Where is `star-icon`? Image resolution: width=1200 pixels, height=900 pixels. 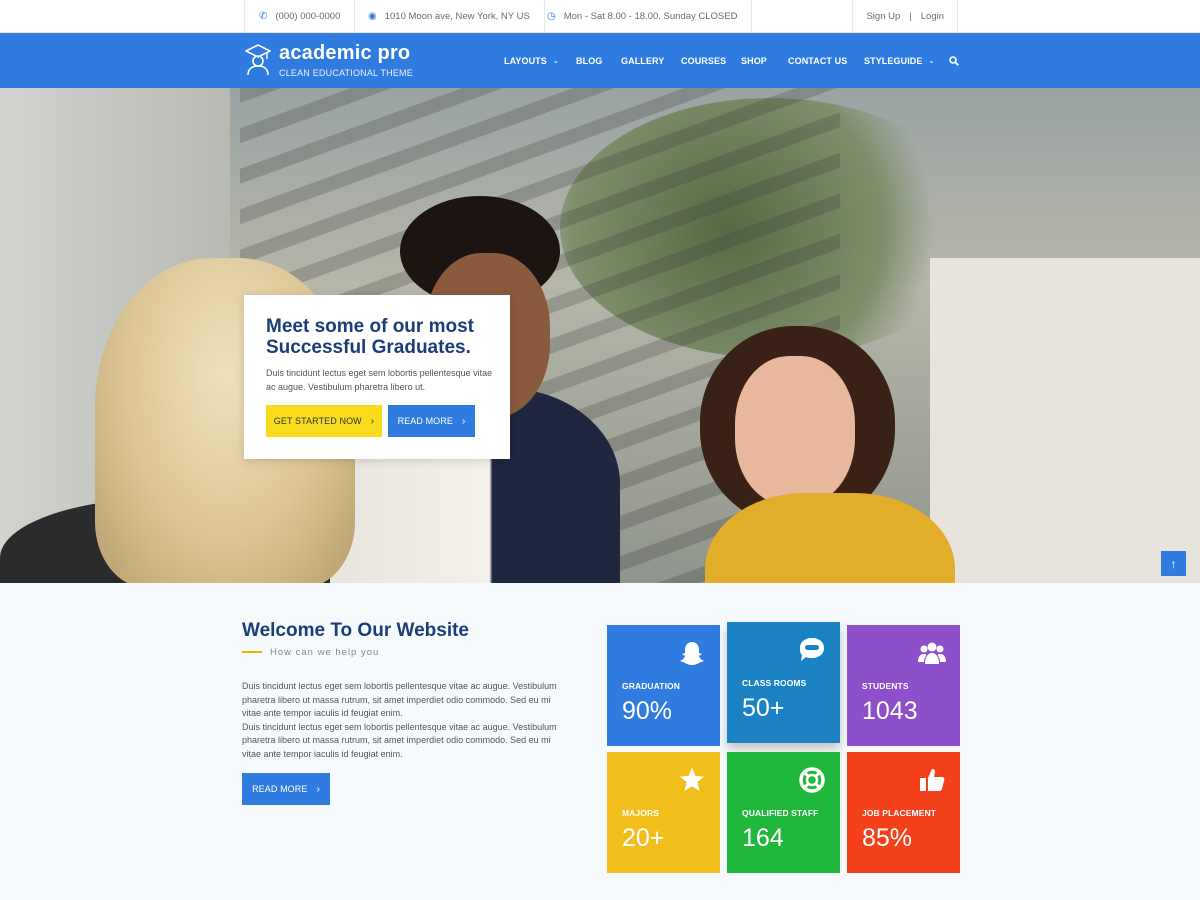
star-icon is located at coordinates (692, 779).